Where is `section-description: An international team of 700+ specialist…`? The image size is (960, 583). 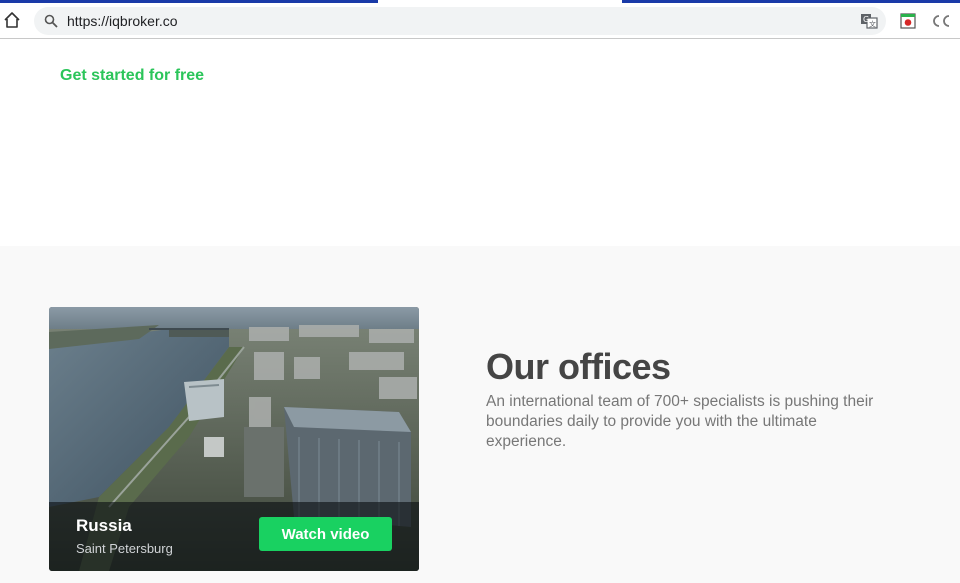 section-description: An international team of 700+ specialist… is located at coordinates (680, 421).